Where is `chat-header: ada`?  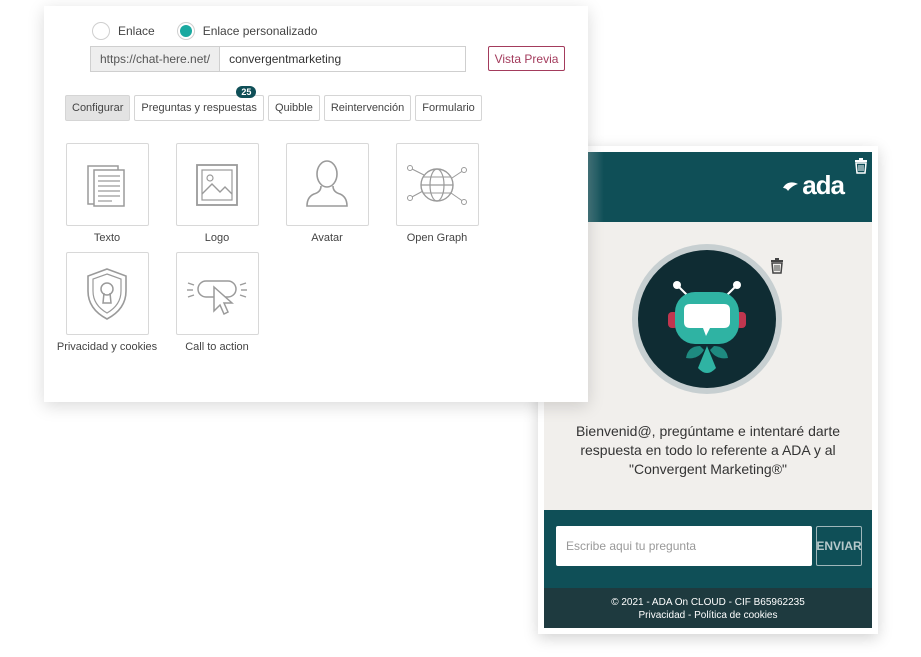
chat-header: ada is located at coordinates (708, 187).